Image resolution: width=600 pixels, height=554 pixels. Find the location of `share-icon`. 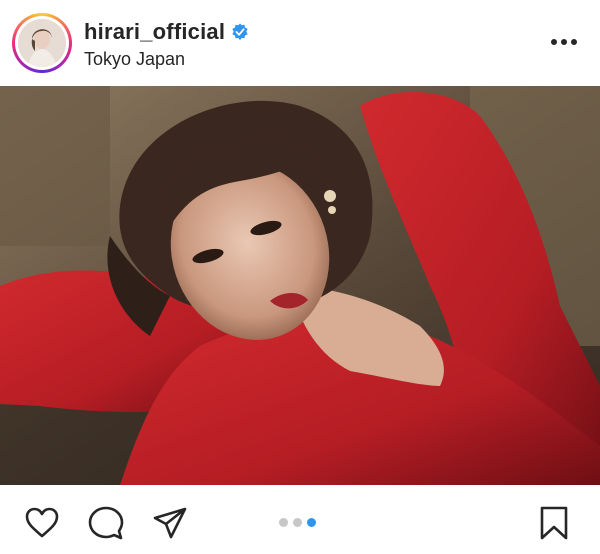

share-icon is located at coordinates (170, 523).